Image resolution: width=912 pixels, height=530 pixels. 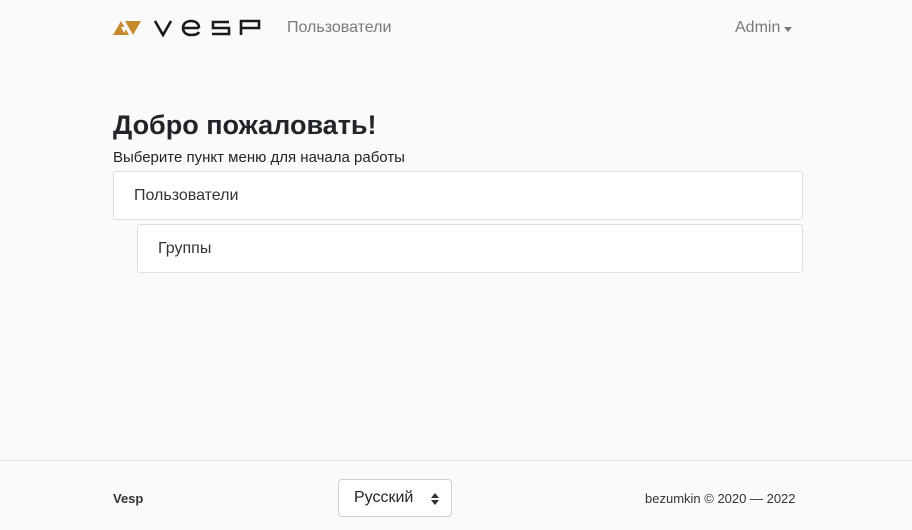 What do you see at coordinates (245, 125) in the screenshot?
I see `page-title: Добро пожаловать!` at bounding box center [245, 125].